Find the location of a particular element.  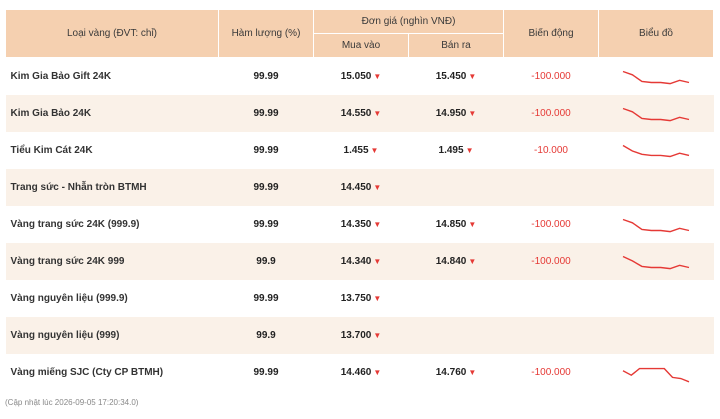

gold-type-name: Vàng trang sức 24K 999 is located at coordinates (112, 261).